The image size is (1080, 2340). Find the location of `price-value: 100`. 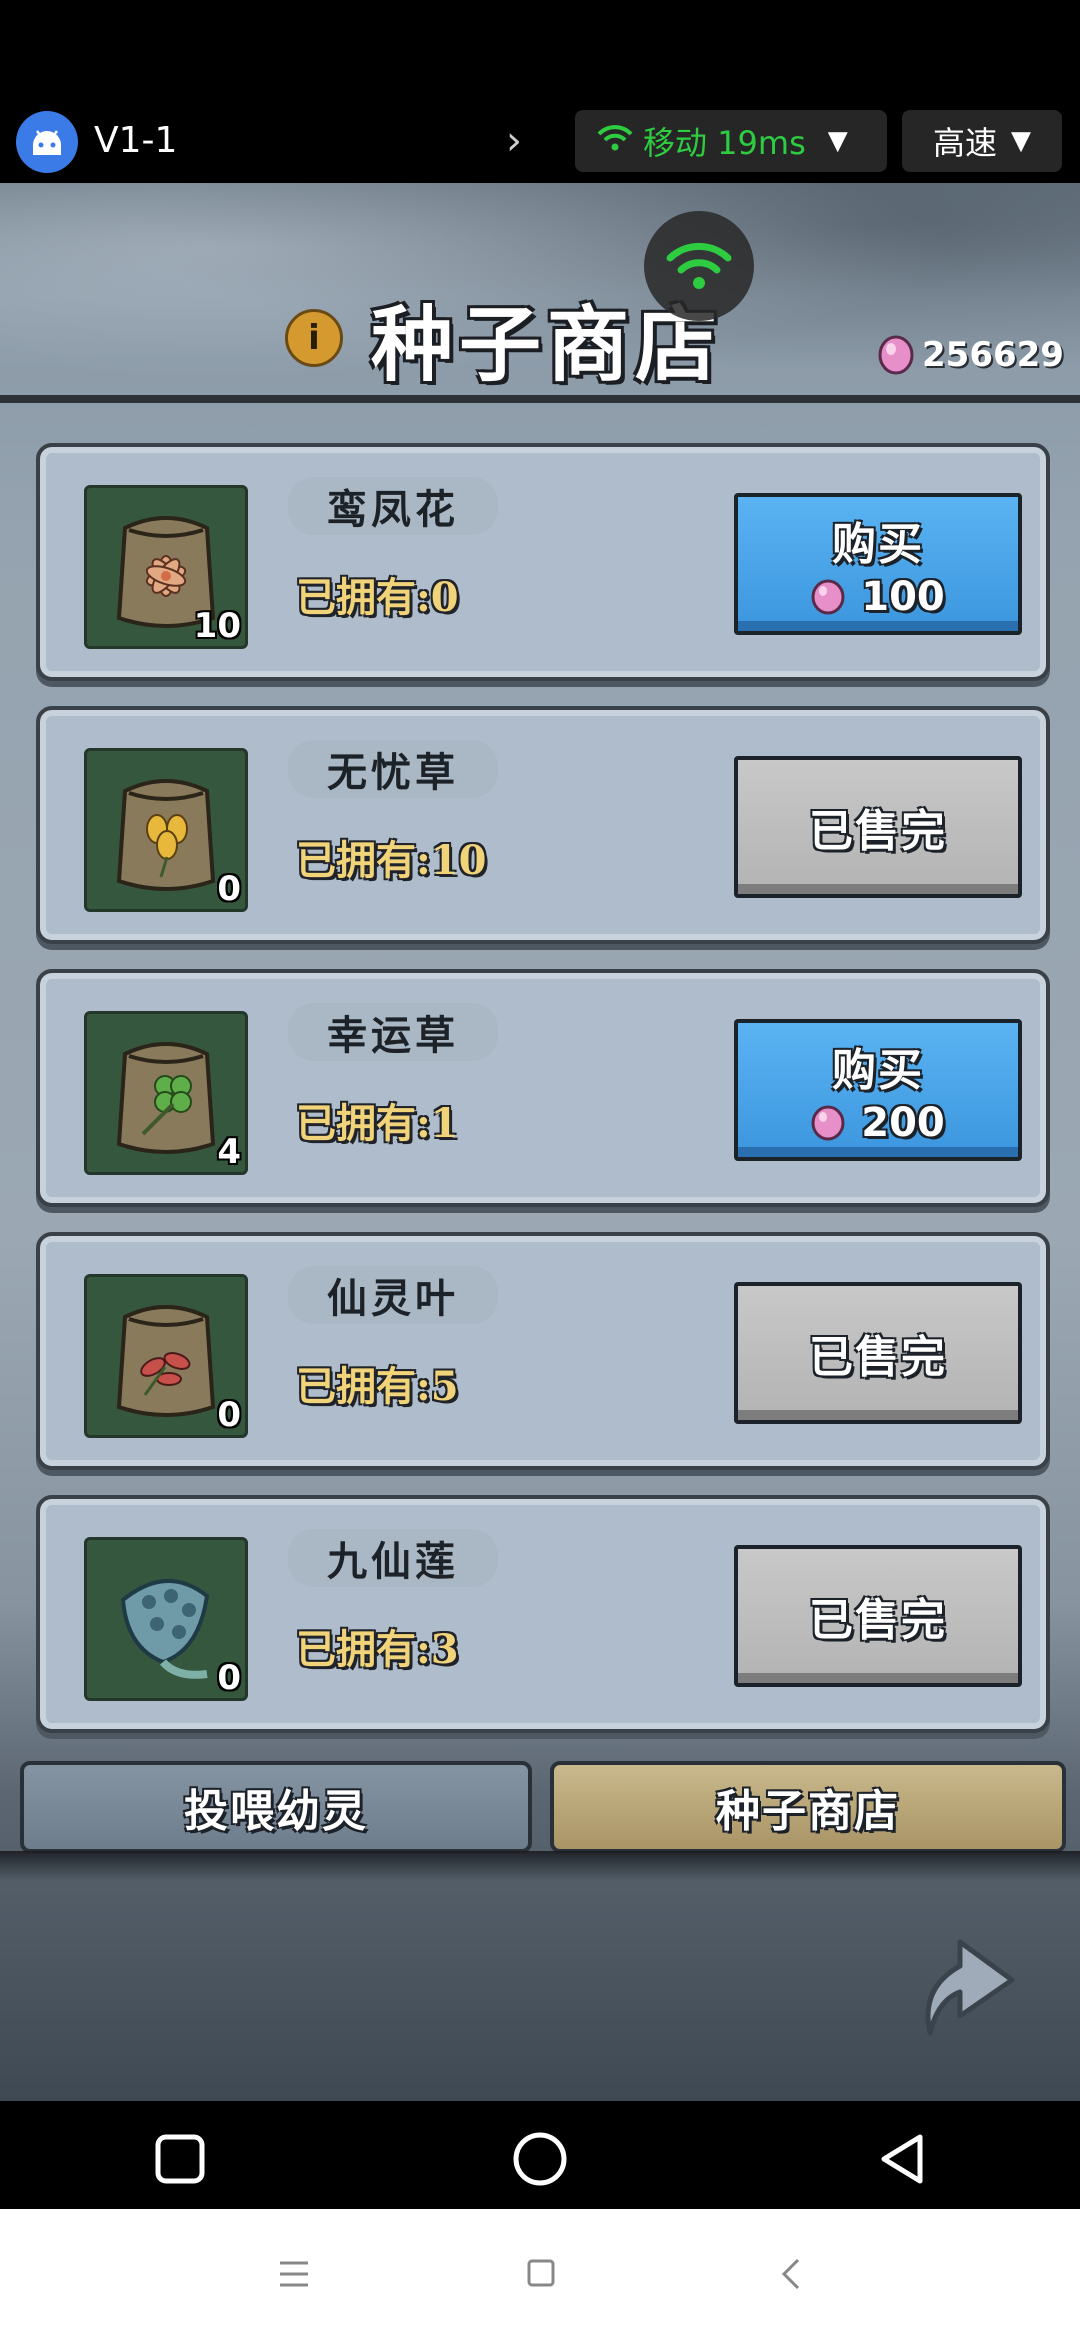

price-value: 100 is located at coordinates (903, 597).